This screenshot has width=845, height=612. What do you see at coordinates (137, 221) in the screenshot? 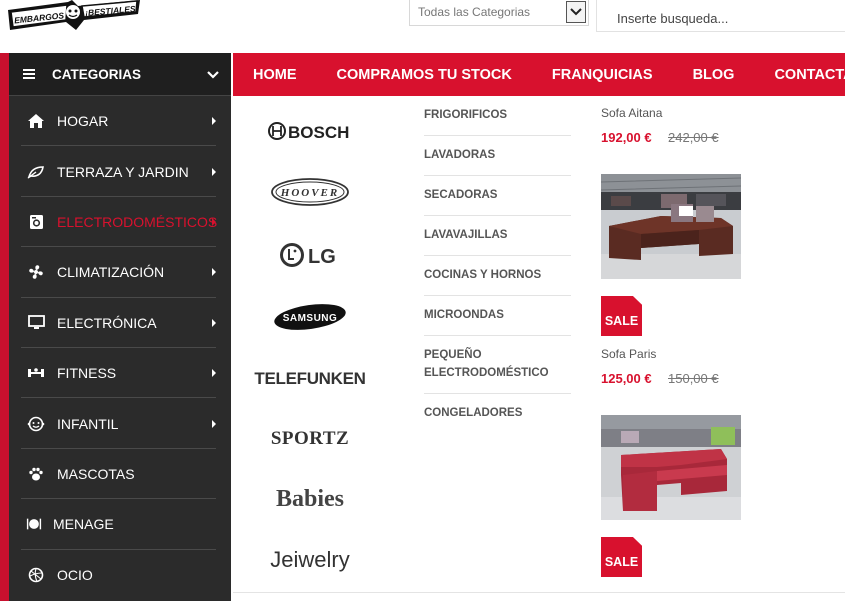
I see `sidebar-item-label: ELECTRODOMÉSTICOS` at bounding box center [137, 221].